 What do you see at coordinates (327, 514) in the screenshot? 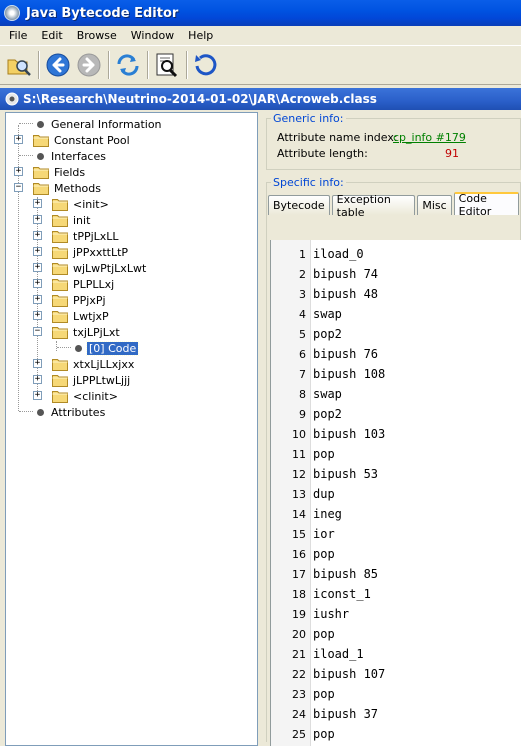
I see `instruction-text: ineg` at bounding box center [327, 514].